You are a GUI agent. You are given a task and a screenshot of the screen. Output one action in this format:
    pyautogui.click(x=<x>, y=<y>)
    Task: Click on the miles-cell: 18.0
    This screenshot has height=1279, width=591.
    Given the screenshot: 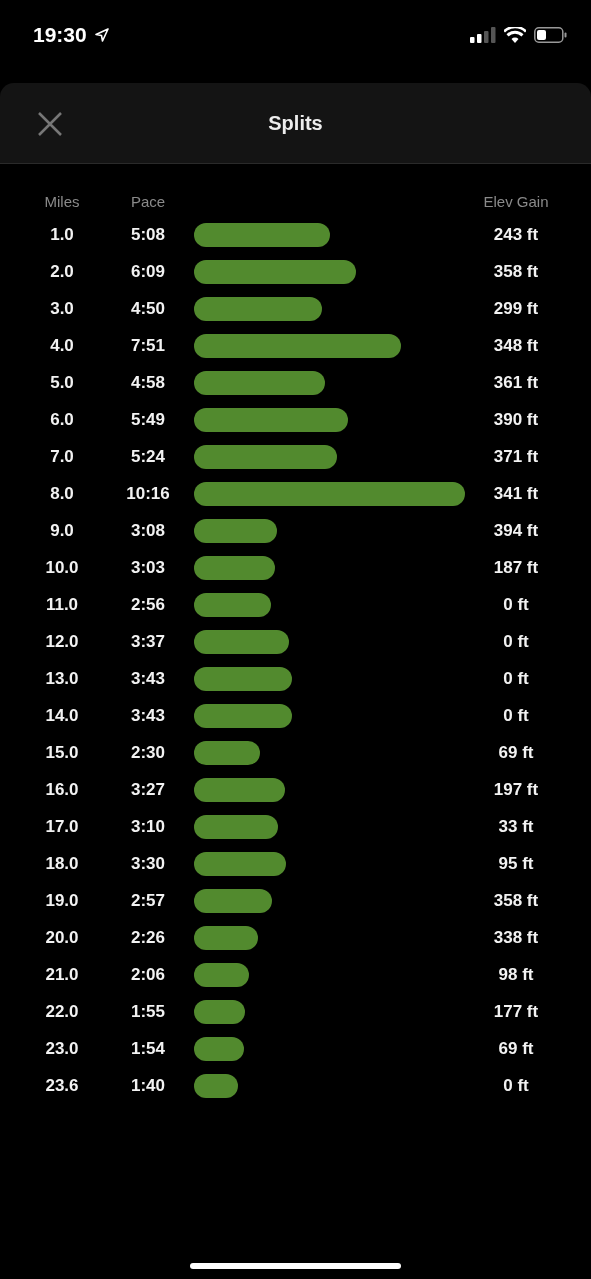 What is the action you would take?
    pyautogui.click(x=62, y=863)
    